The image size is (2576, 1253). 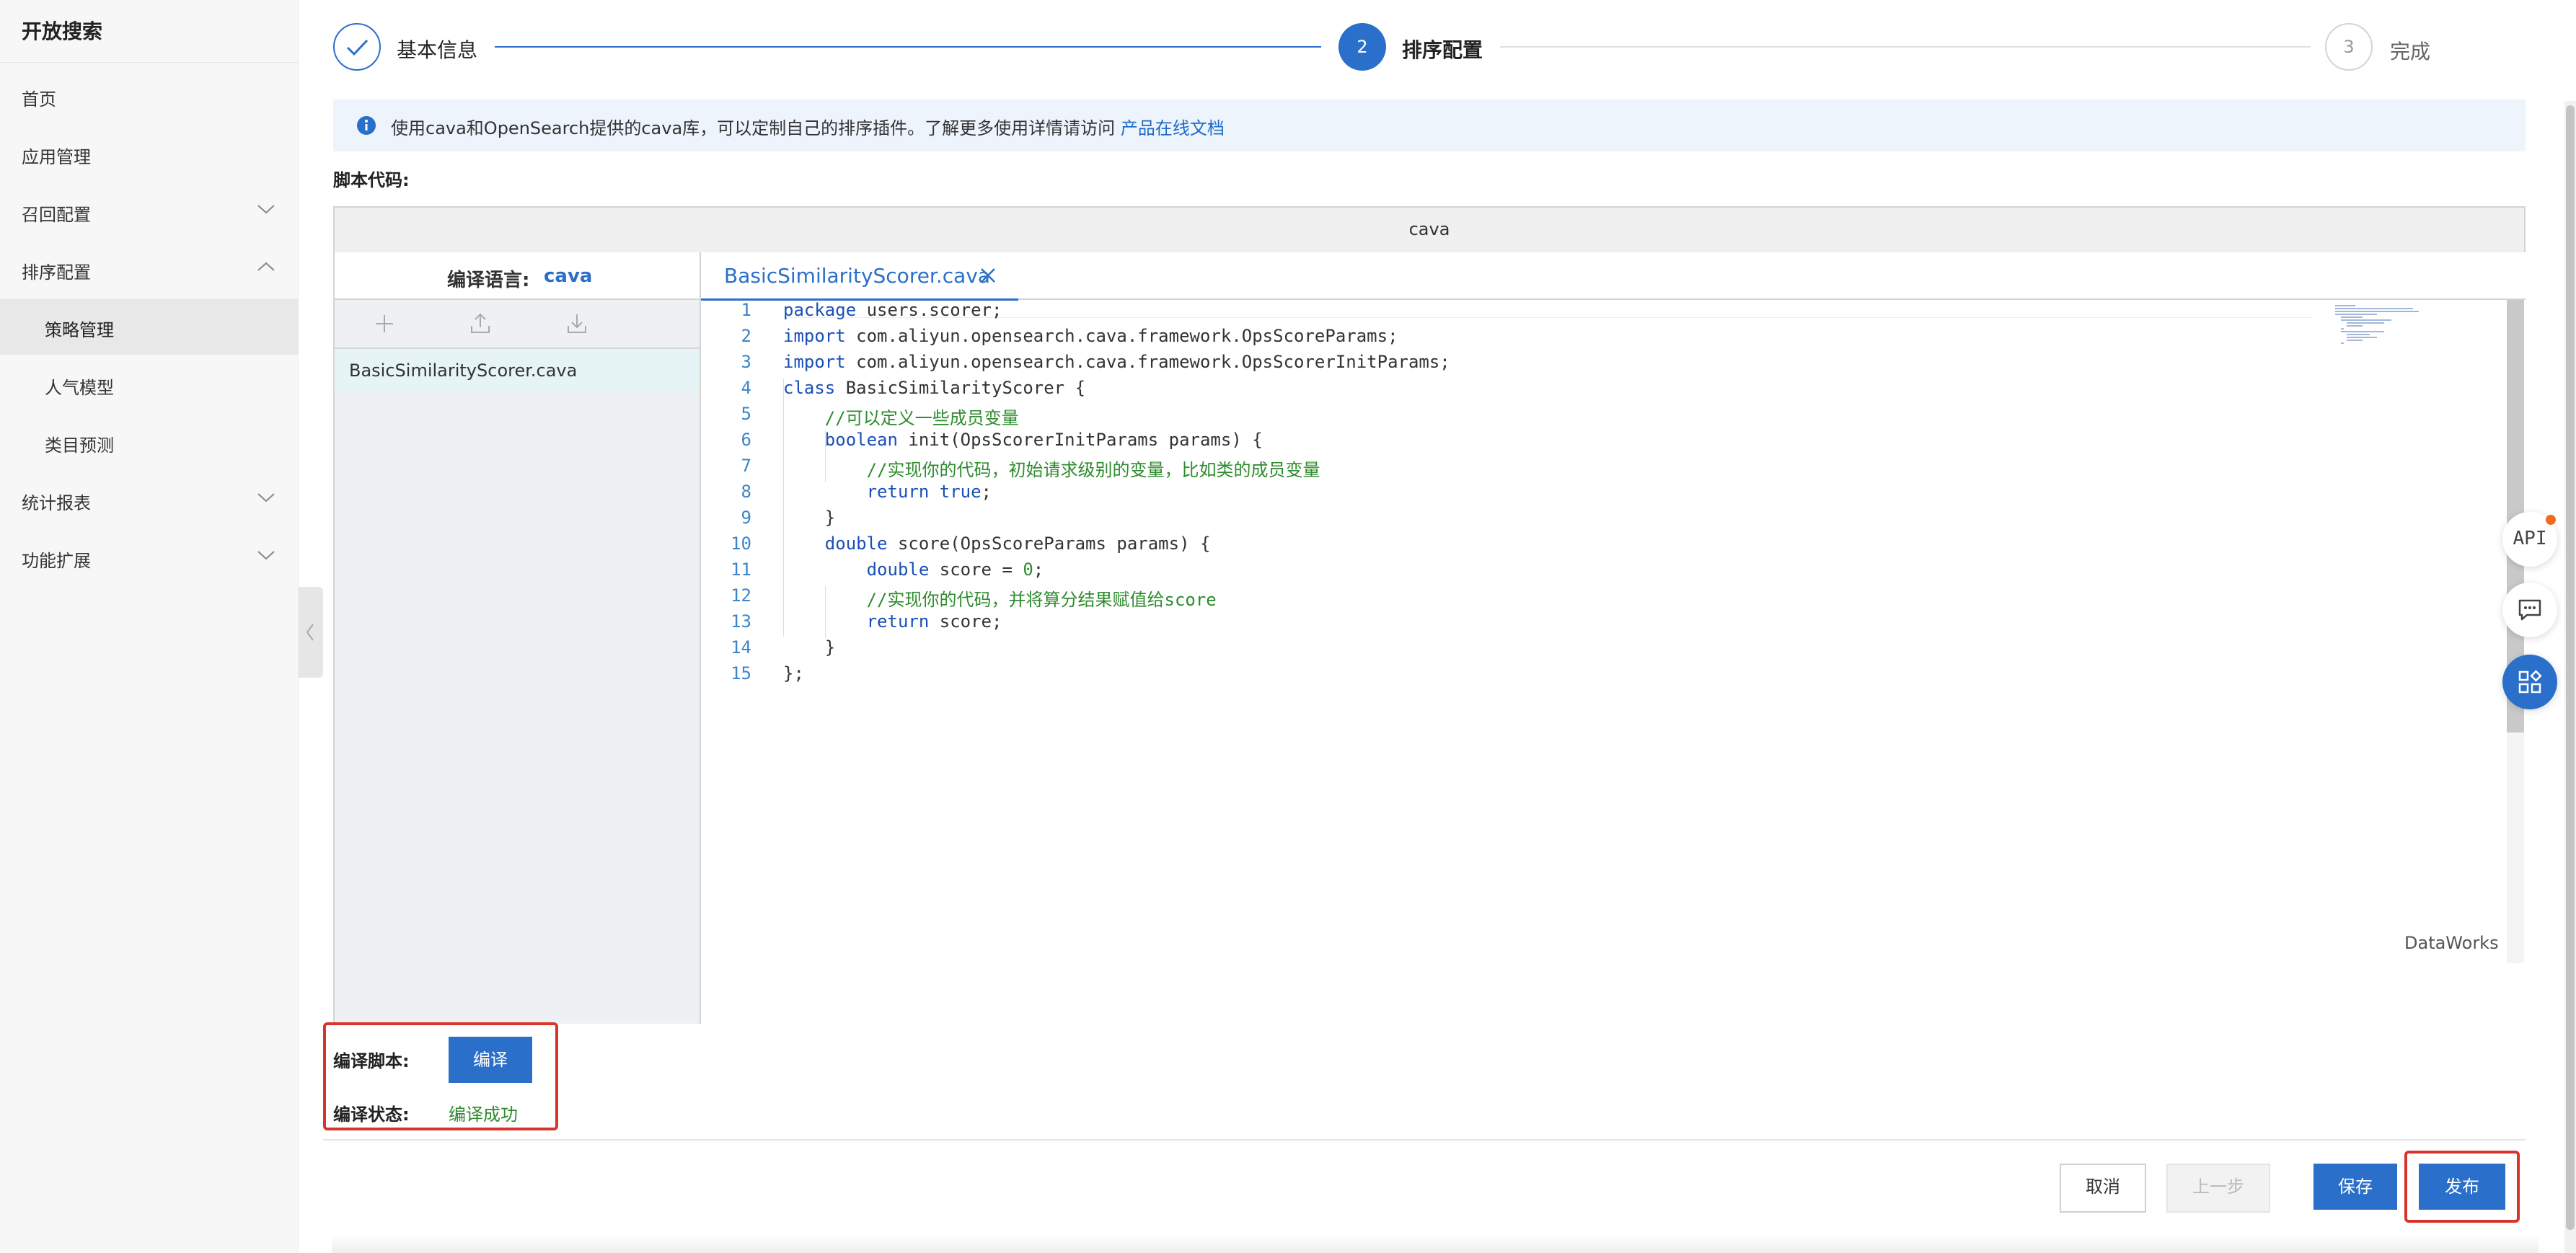 What do you see at coordinates (39, 99) in the screenshot?
I see `sidebar-item-label: 首页` at bounding box center [39, 99].